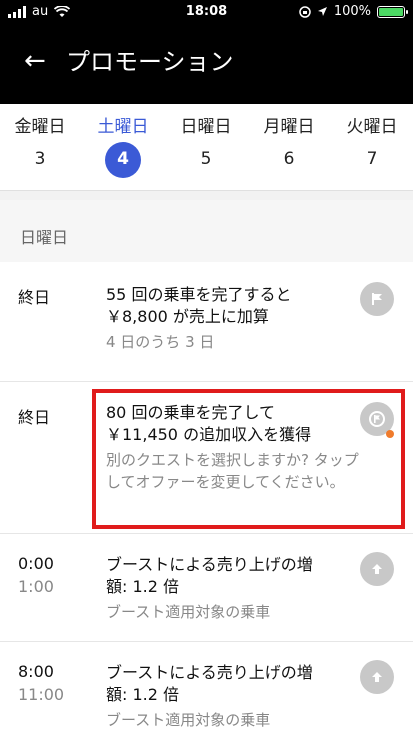  I want to click on day-number: 6, so click(289, 159).